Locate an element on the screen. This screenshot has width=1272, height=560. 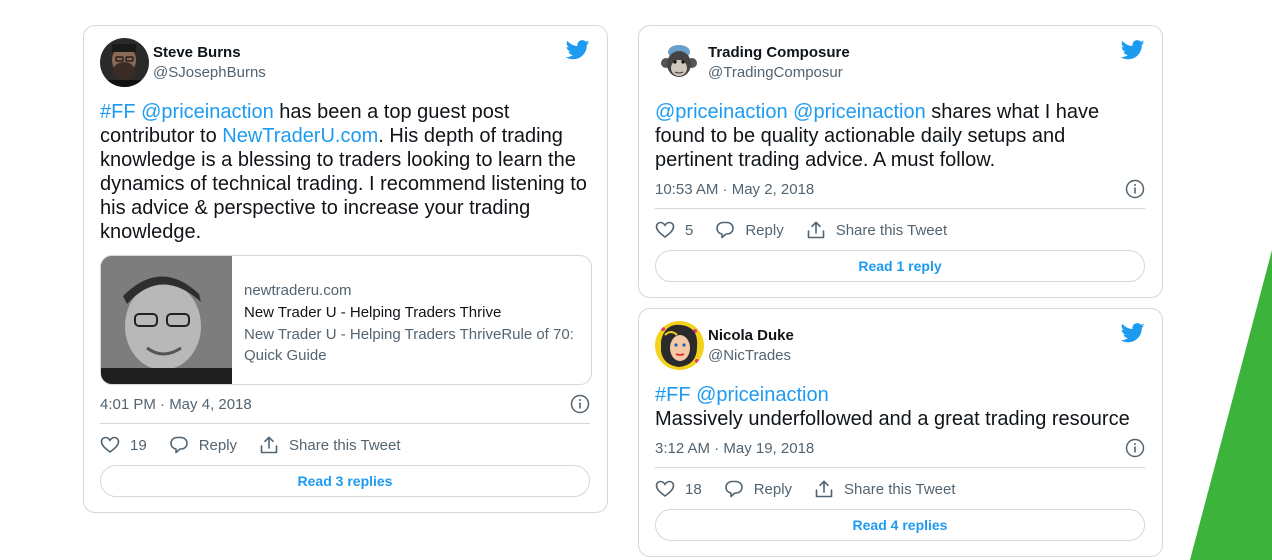
tweet-header: Trading Composure @TradingComposur is located at coordinates (752, 62).